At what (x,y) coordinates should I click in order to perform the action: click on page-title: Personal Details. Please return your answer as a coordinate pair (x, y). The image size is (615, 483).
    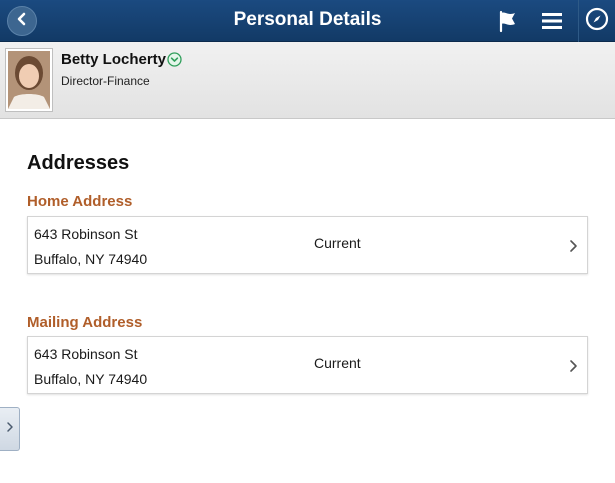
    Looking at the image, I should click on (307, 19).